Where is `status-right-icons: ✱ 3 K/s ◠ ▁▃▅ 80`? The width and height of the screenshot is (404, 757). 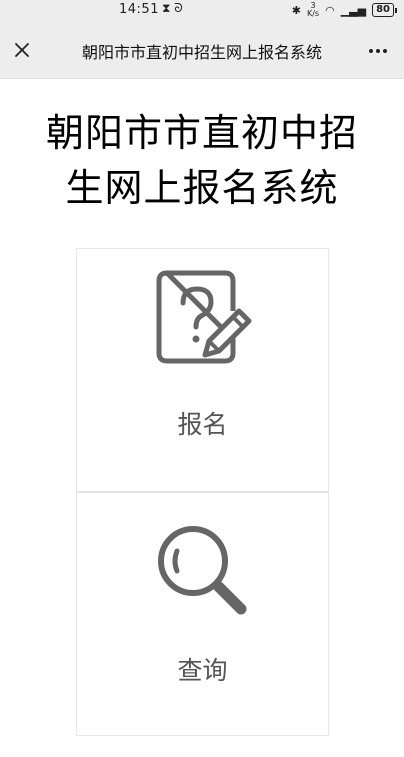
status-right-icons: ✱ 3 K/s ◠ ▁▃▅ 80 is located at coordinates (344, 9).